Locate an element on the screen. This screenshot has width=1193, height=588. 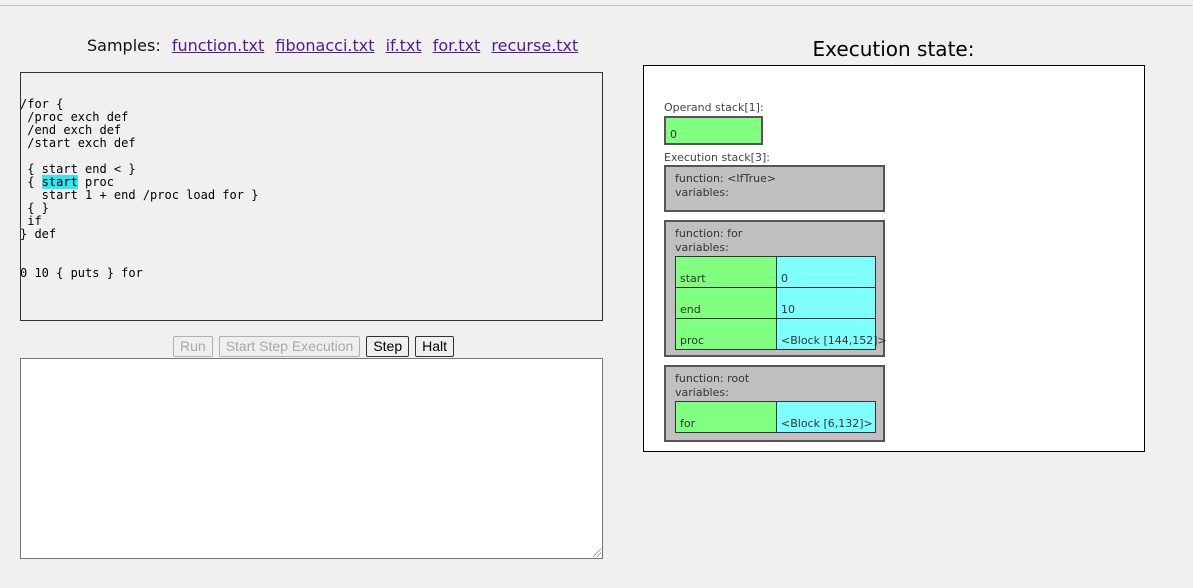
execution-state-title: Execution state: is located at coordinates (893, 49).